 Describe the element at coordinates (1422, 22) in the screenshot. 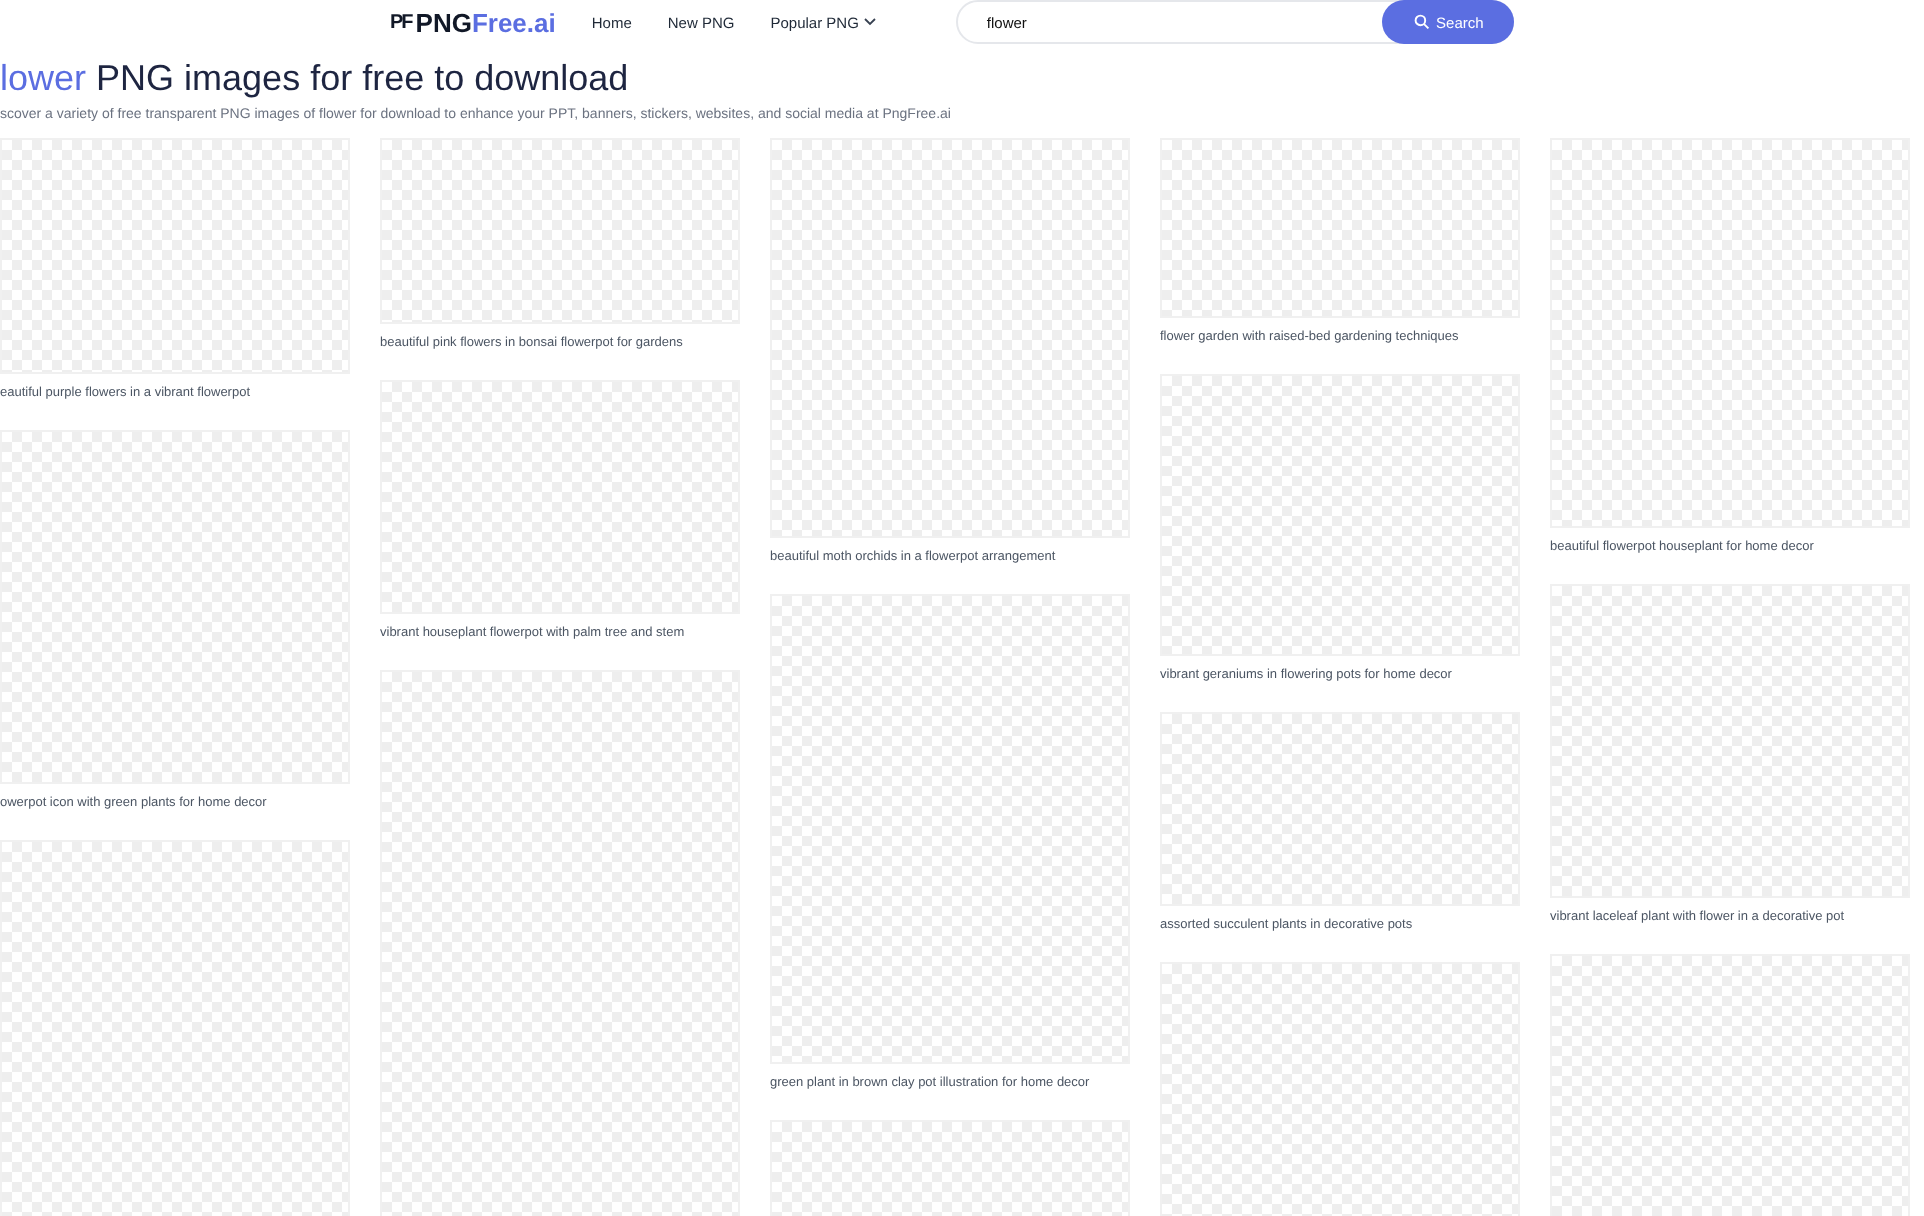

I see `search-icon` at that location.